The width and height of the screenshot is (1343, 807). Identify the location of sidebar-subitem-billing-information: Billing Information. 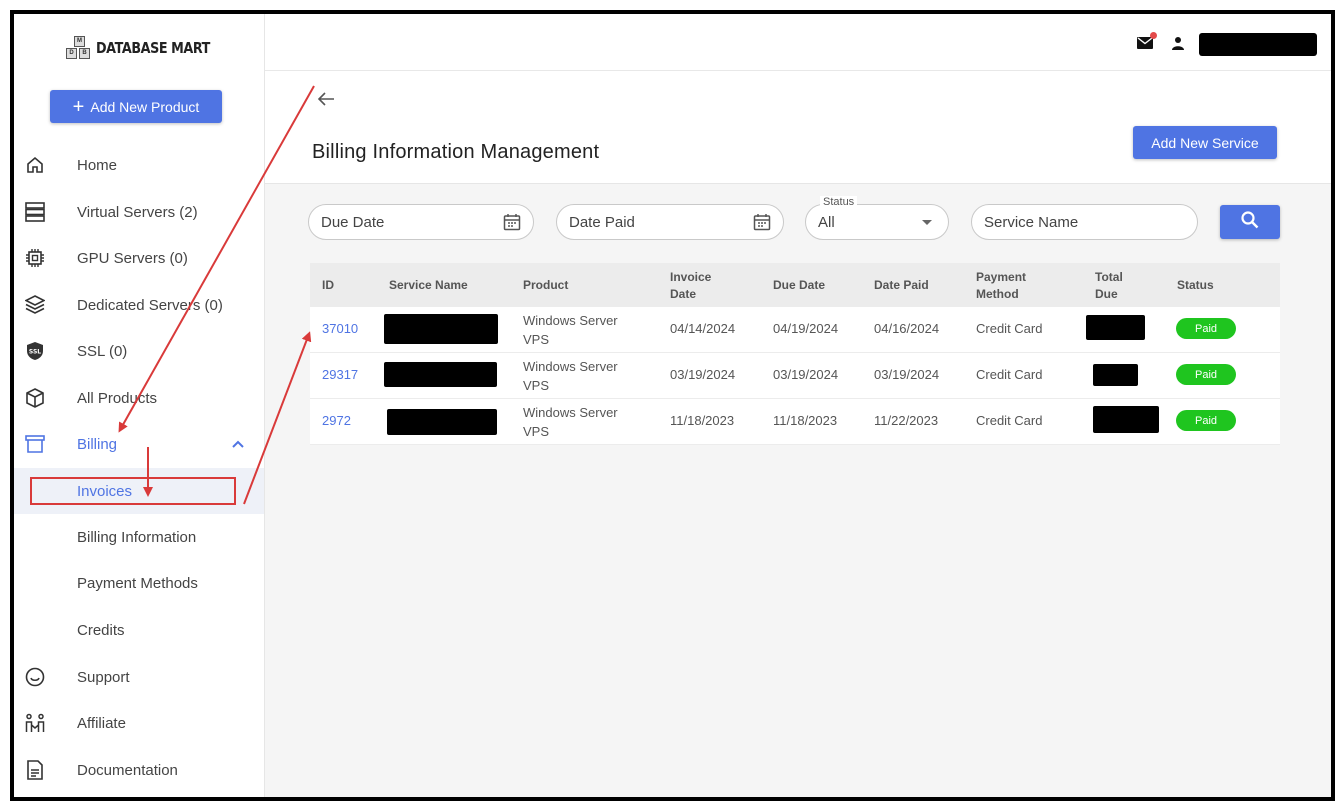
(139, 537).